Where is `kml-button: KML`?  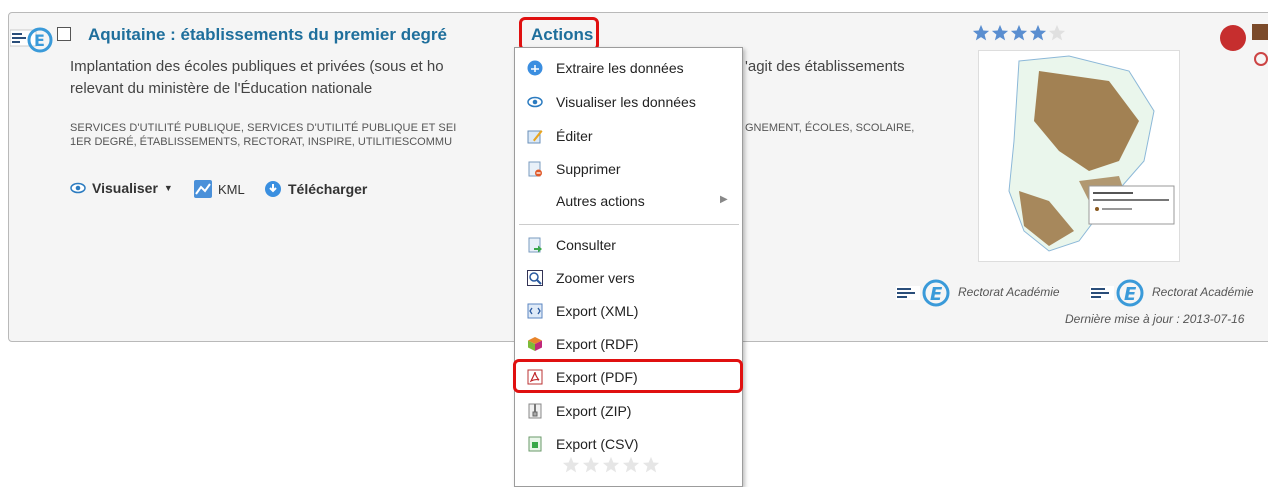 kml-button: KML is located at coordinates (219, 189).